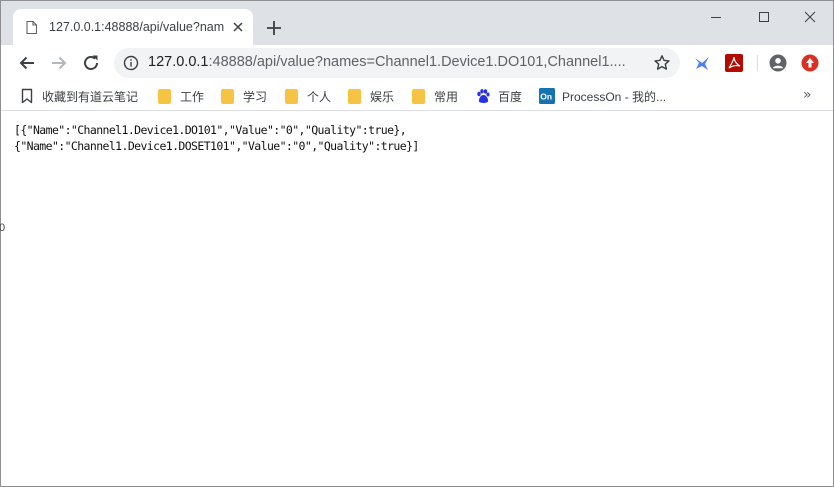 The height and width of the screenshot is (487, 834). Describe the element at coordinates (91, 63) in the screenshot. I see `reload-icon` at that location.